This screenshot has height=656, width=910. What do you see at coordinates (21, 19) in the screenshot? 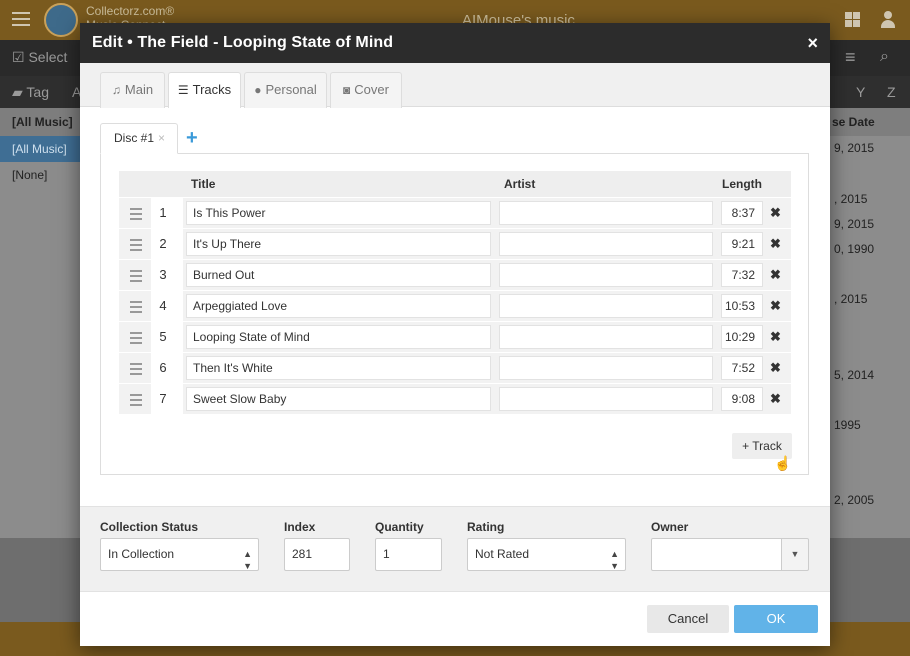
I see `menu-icon` at bounding box center [21, 19].